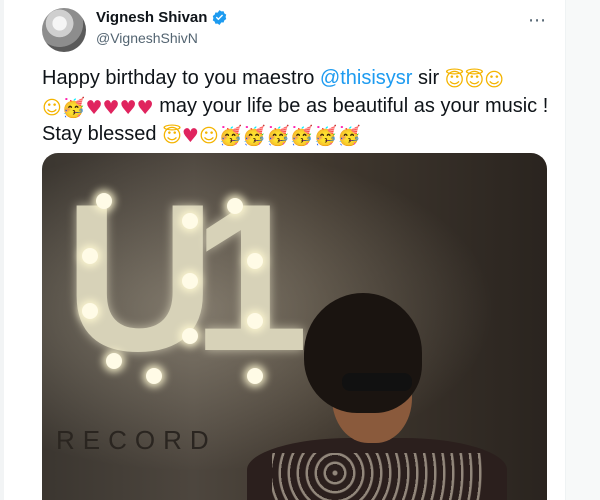  Describe the element at coordinates (162, 27) in the screenshot. I see `tweet-author: Vignesh Shivan @VigneshShivN` at that location.